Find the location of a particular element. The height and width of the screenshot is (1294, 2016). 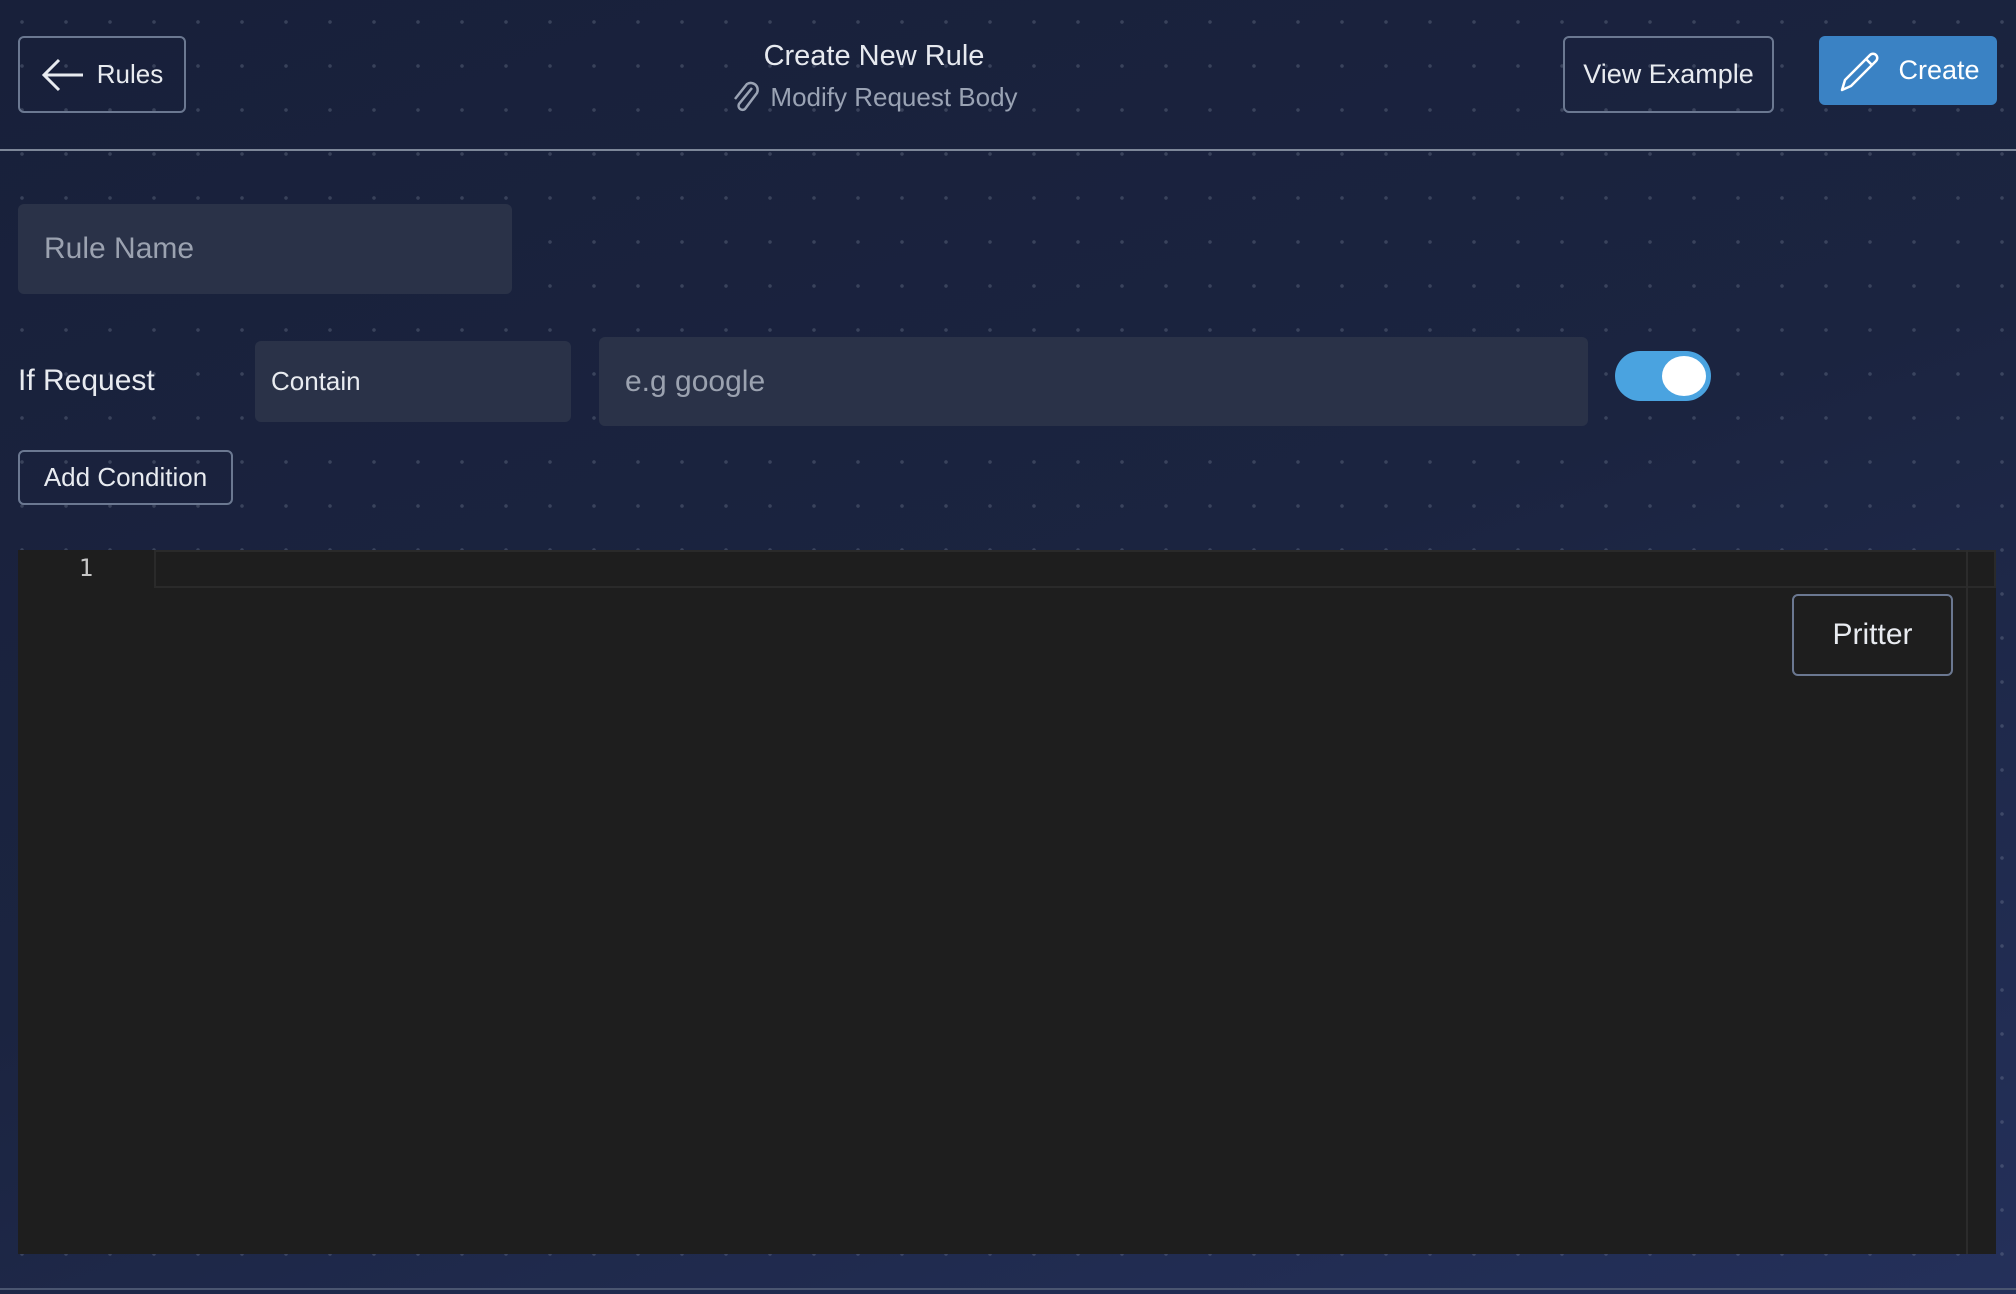

page-subtitle: Modify Request Body is located at coordinates (874, 97).